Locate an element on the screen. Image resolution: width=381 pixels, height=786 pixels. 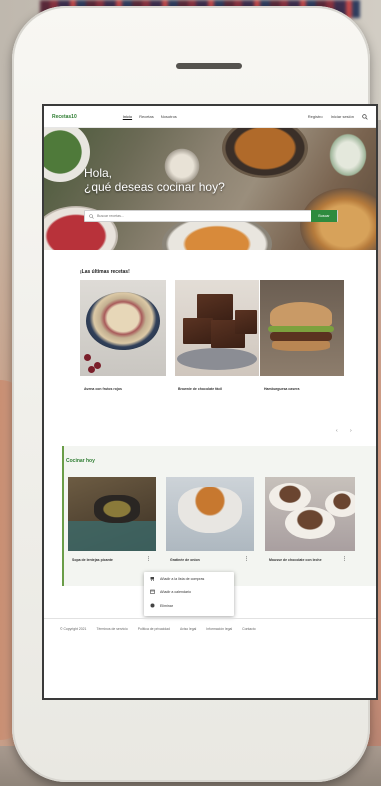
cloth is located at coordinates (112, 536).